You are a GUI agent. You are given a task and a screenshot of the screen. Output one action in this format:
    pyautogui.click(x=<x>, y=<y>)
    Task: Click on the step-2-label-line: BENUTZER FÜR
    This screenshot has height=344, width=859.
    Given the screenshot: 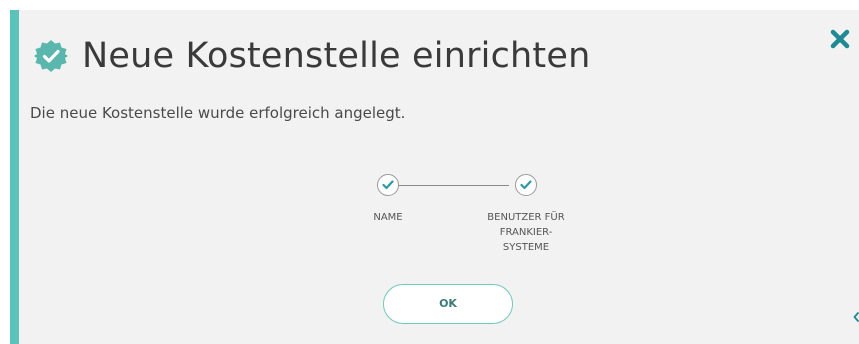 What is the action you would take?
    pyautogui.click(x=526, y=217)
    